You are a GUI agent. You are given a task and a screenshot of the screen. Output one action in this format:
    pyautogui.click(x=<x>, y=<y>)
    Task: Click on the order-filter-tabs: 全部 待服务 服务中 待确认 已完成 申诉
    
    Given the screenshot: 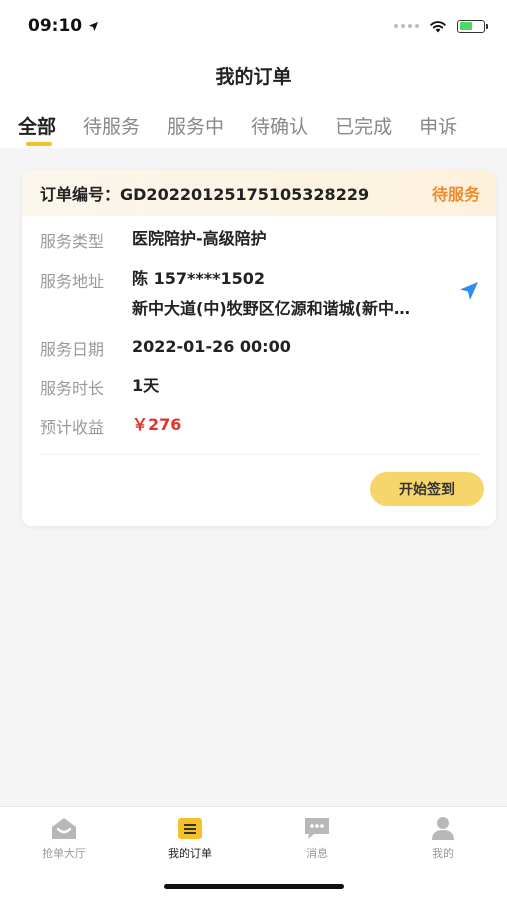 What is the action you would take?
    pyautogui.click(x=253, y=123)
    